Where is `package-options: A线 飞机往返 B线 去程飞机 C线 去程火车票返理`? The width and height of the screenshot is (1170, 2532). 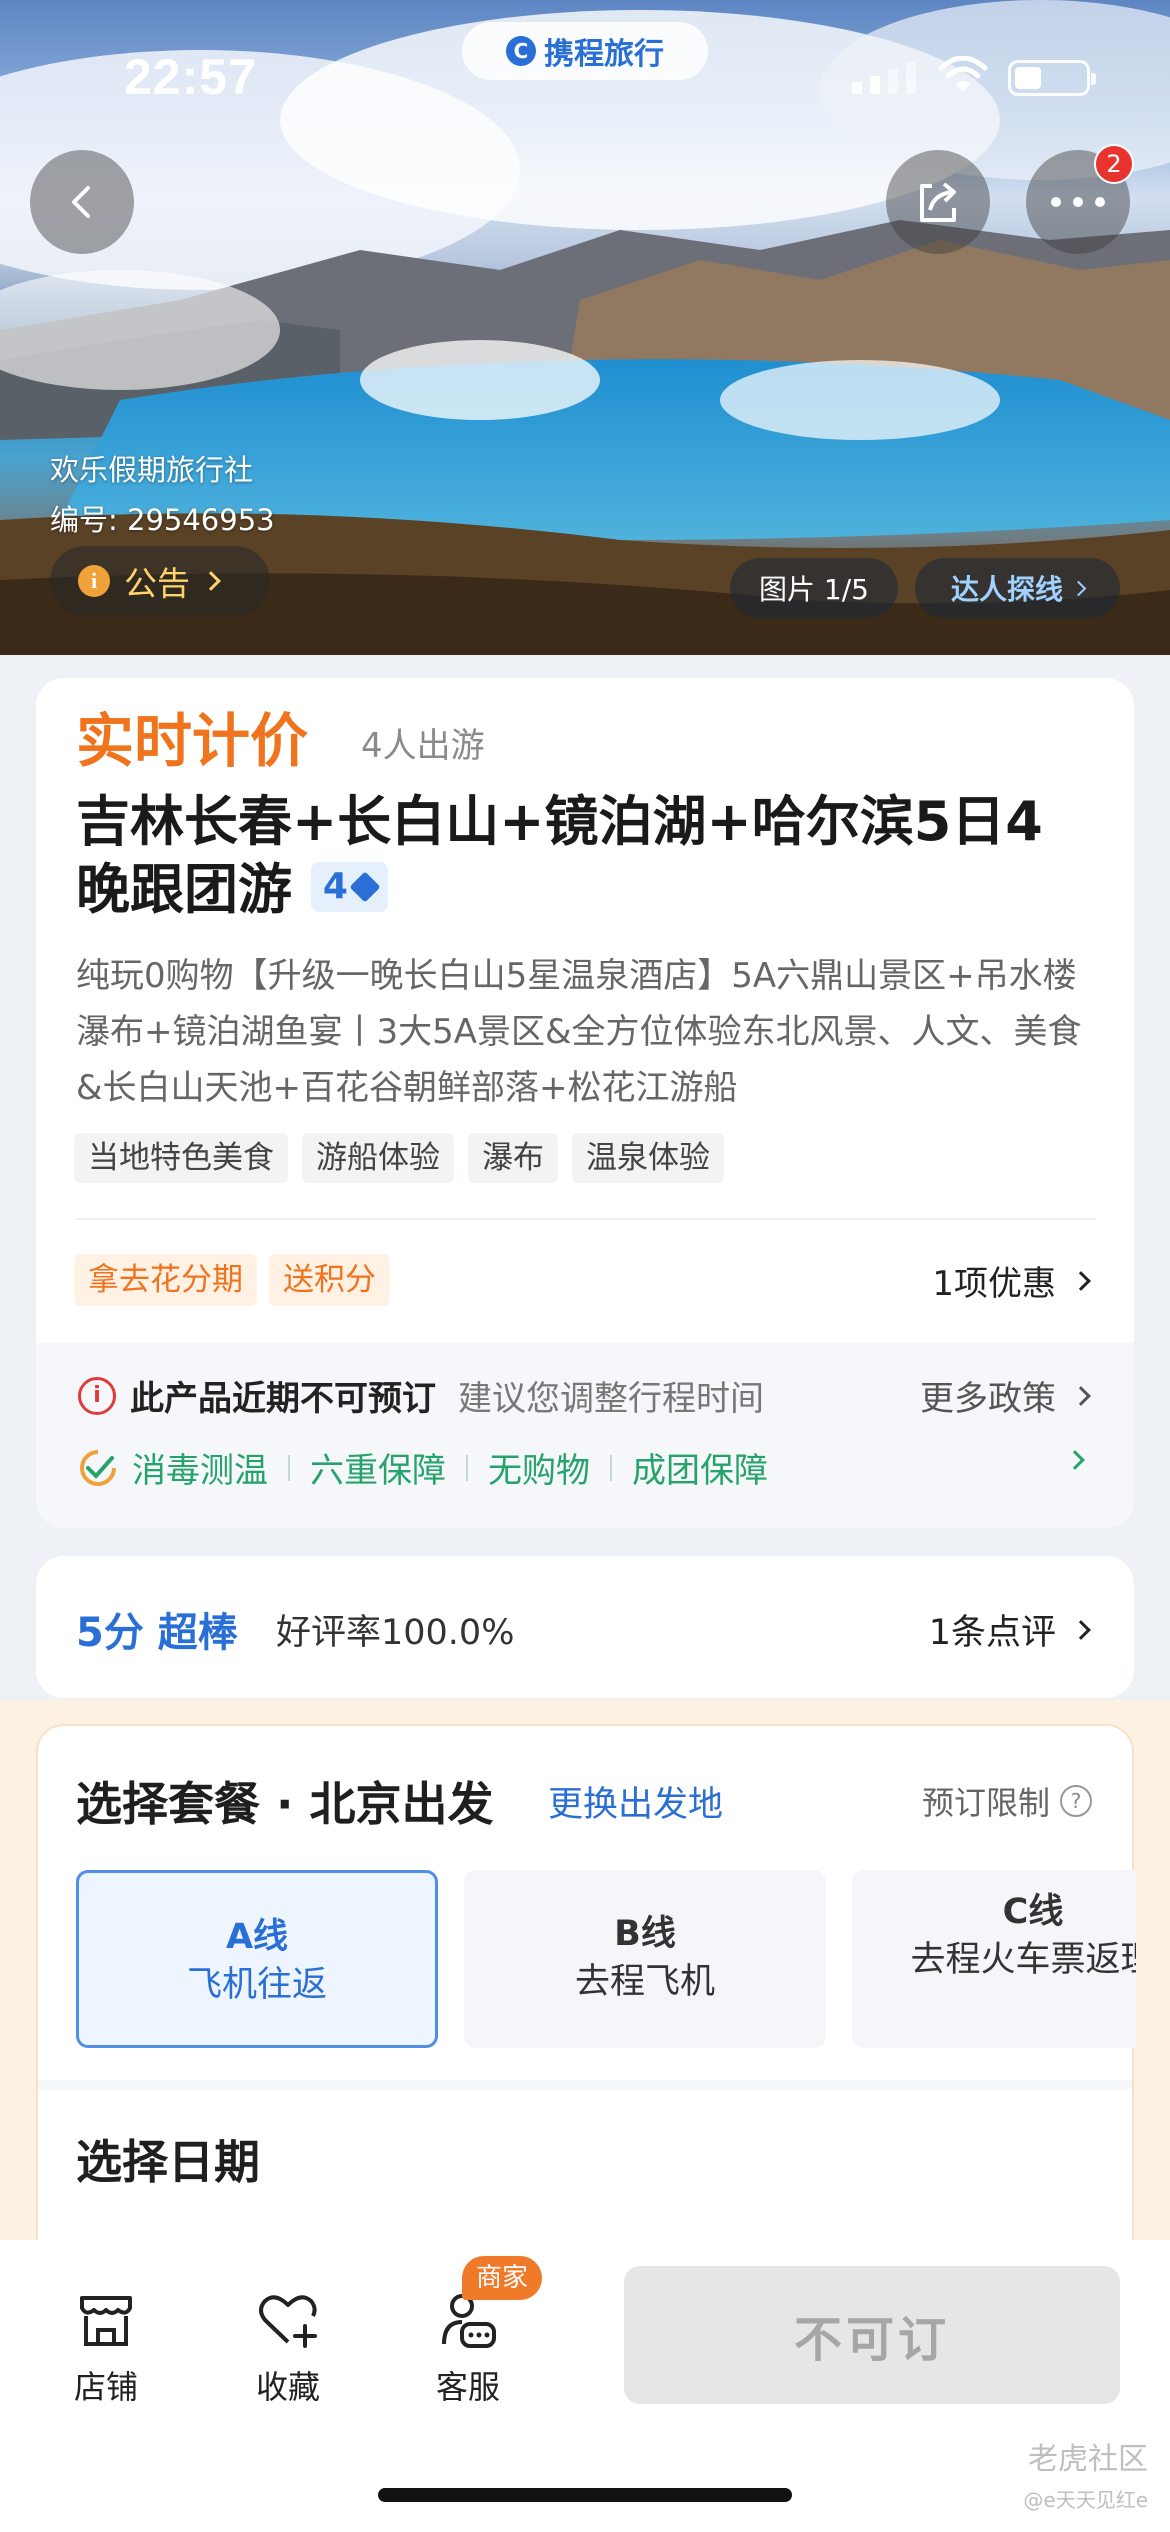
package-options: A线 飞机往返 B线 去程飞机 C线 去程火车票返理 is located at coordinates (606, 1960).